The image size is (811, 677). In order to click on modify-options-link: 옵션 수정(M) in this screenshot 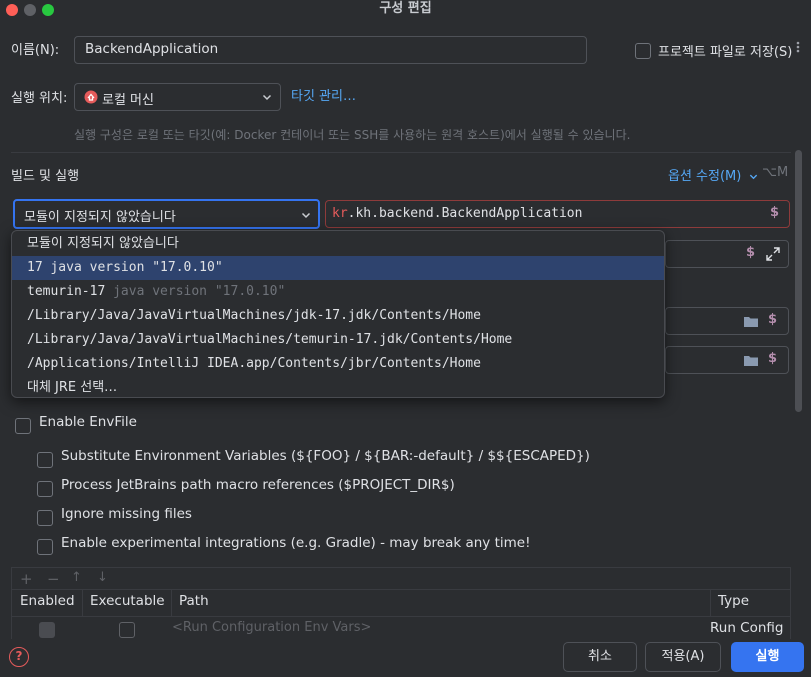, I will do `click(713, 174)`.